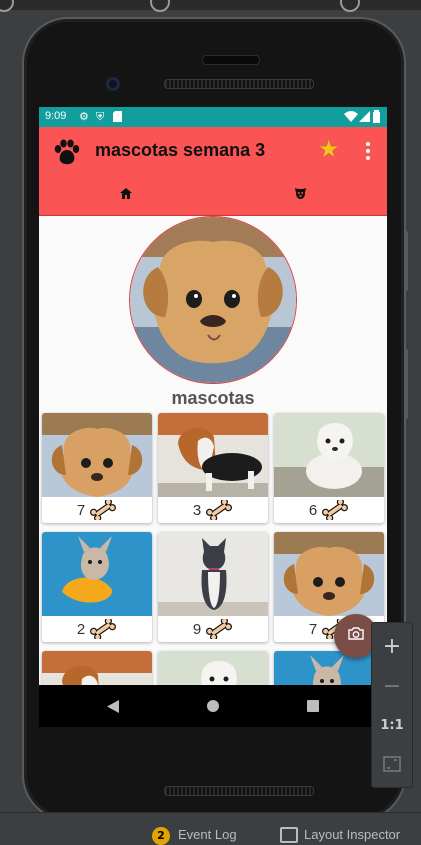  What do you see at coordinates (207, 834) in the screenshot?
I see `event-log-tab: Event Log` at bounding box center [207, 834].